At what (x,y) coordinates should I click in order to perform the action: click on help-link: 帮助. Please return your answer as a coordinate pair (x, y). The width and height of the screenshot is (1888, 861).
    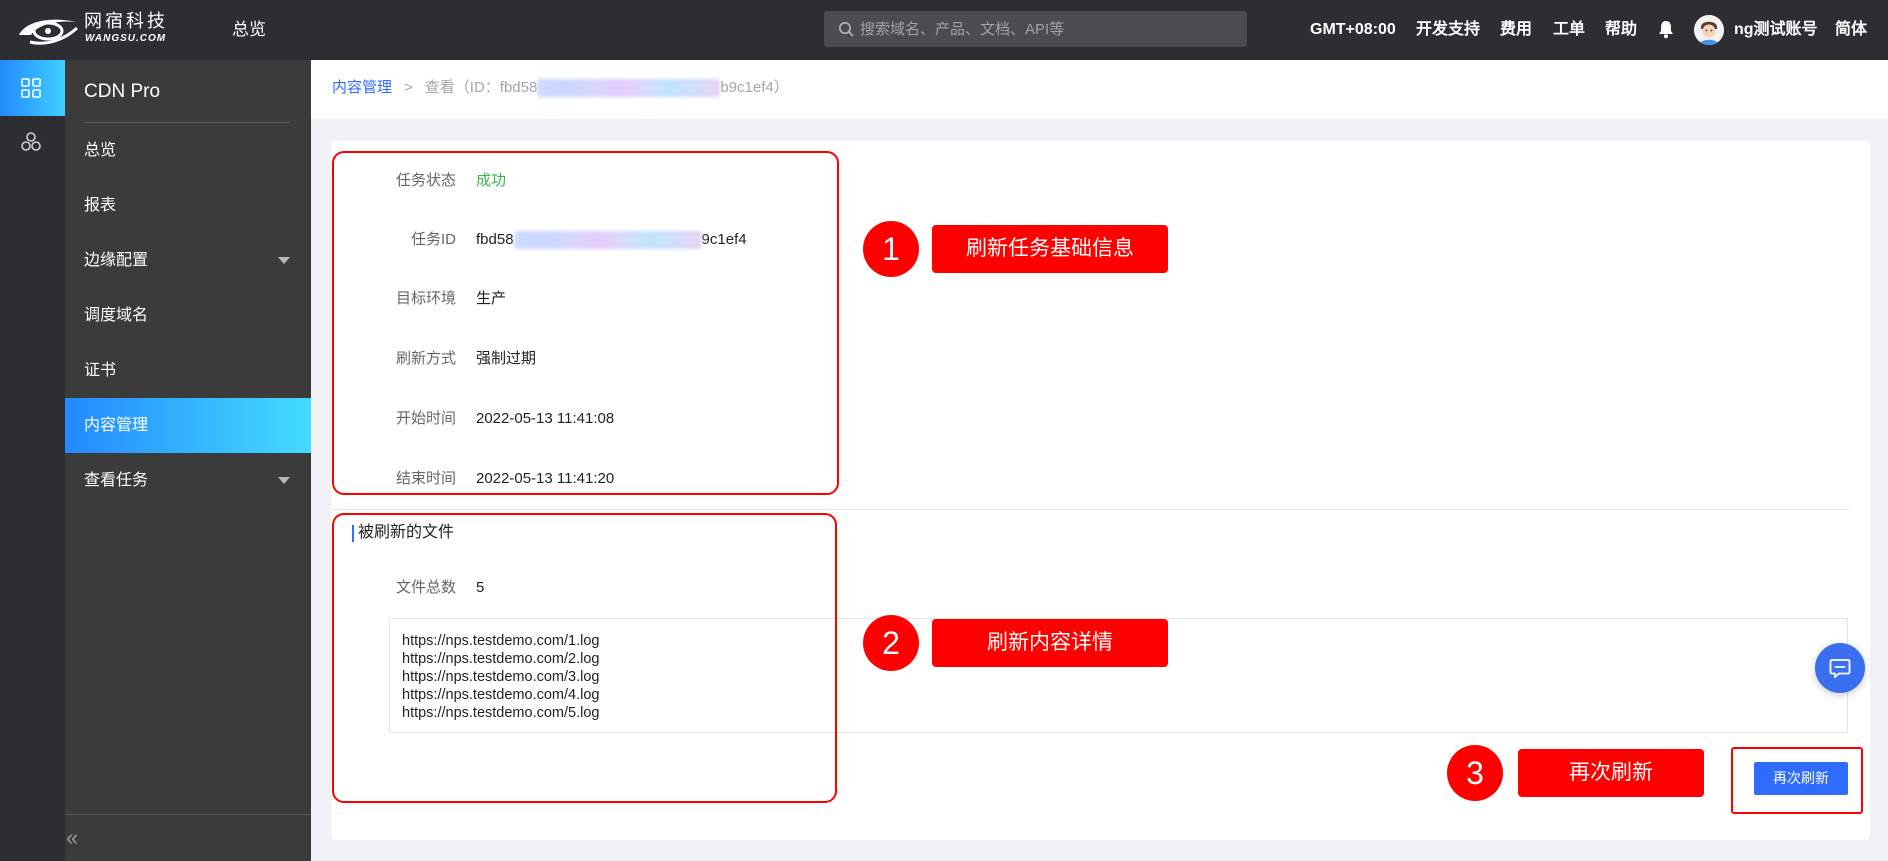
    Looking at the image, I should click on (1621, 30).